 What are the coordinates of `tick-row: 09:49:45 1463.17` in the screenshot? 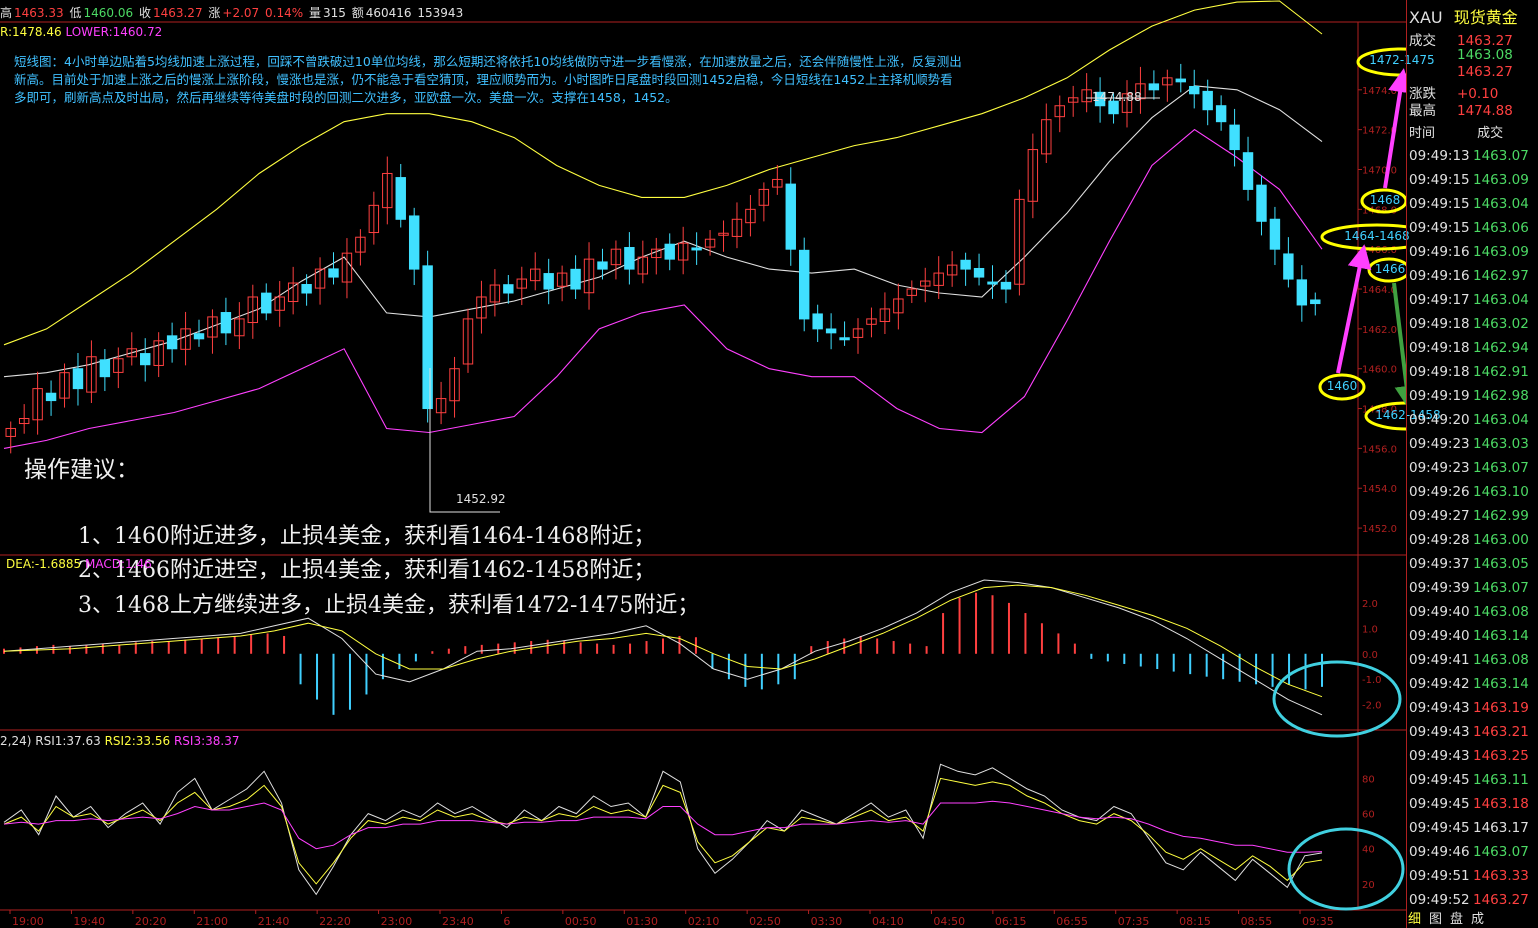 It's located at (1469, 828).